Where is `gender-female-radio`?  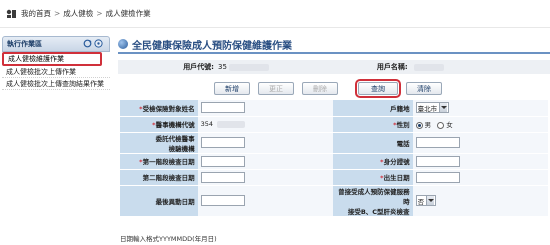 gender-female-radio is located at coordinates (441, 125).